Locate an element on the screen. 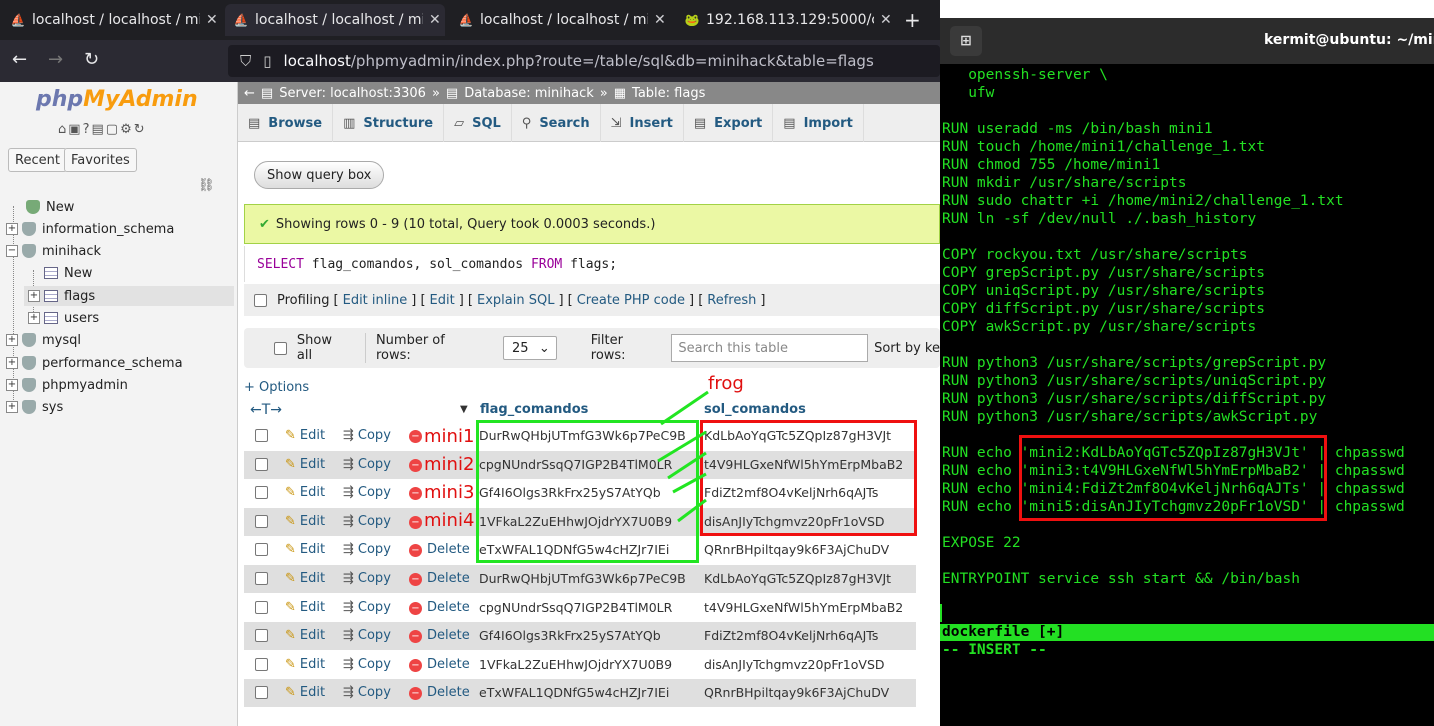  edit-link: Edit is located at coordinates (442, 300).